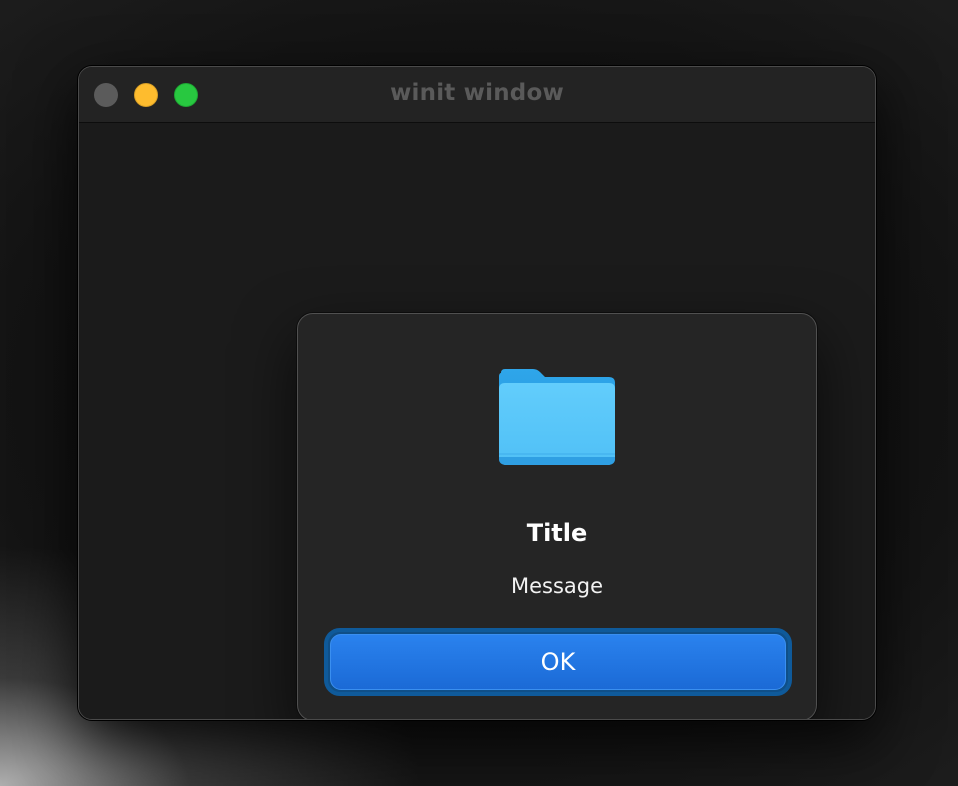  I want to click on alert-message: Message, so click(557, 586).